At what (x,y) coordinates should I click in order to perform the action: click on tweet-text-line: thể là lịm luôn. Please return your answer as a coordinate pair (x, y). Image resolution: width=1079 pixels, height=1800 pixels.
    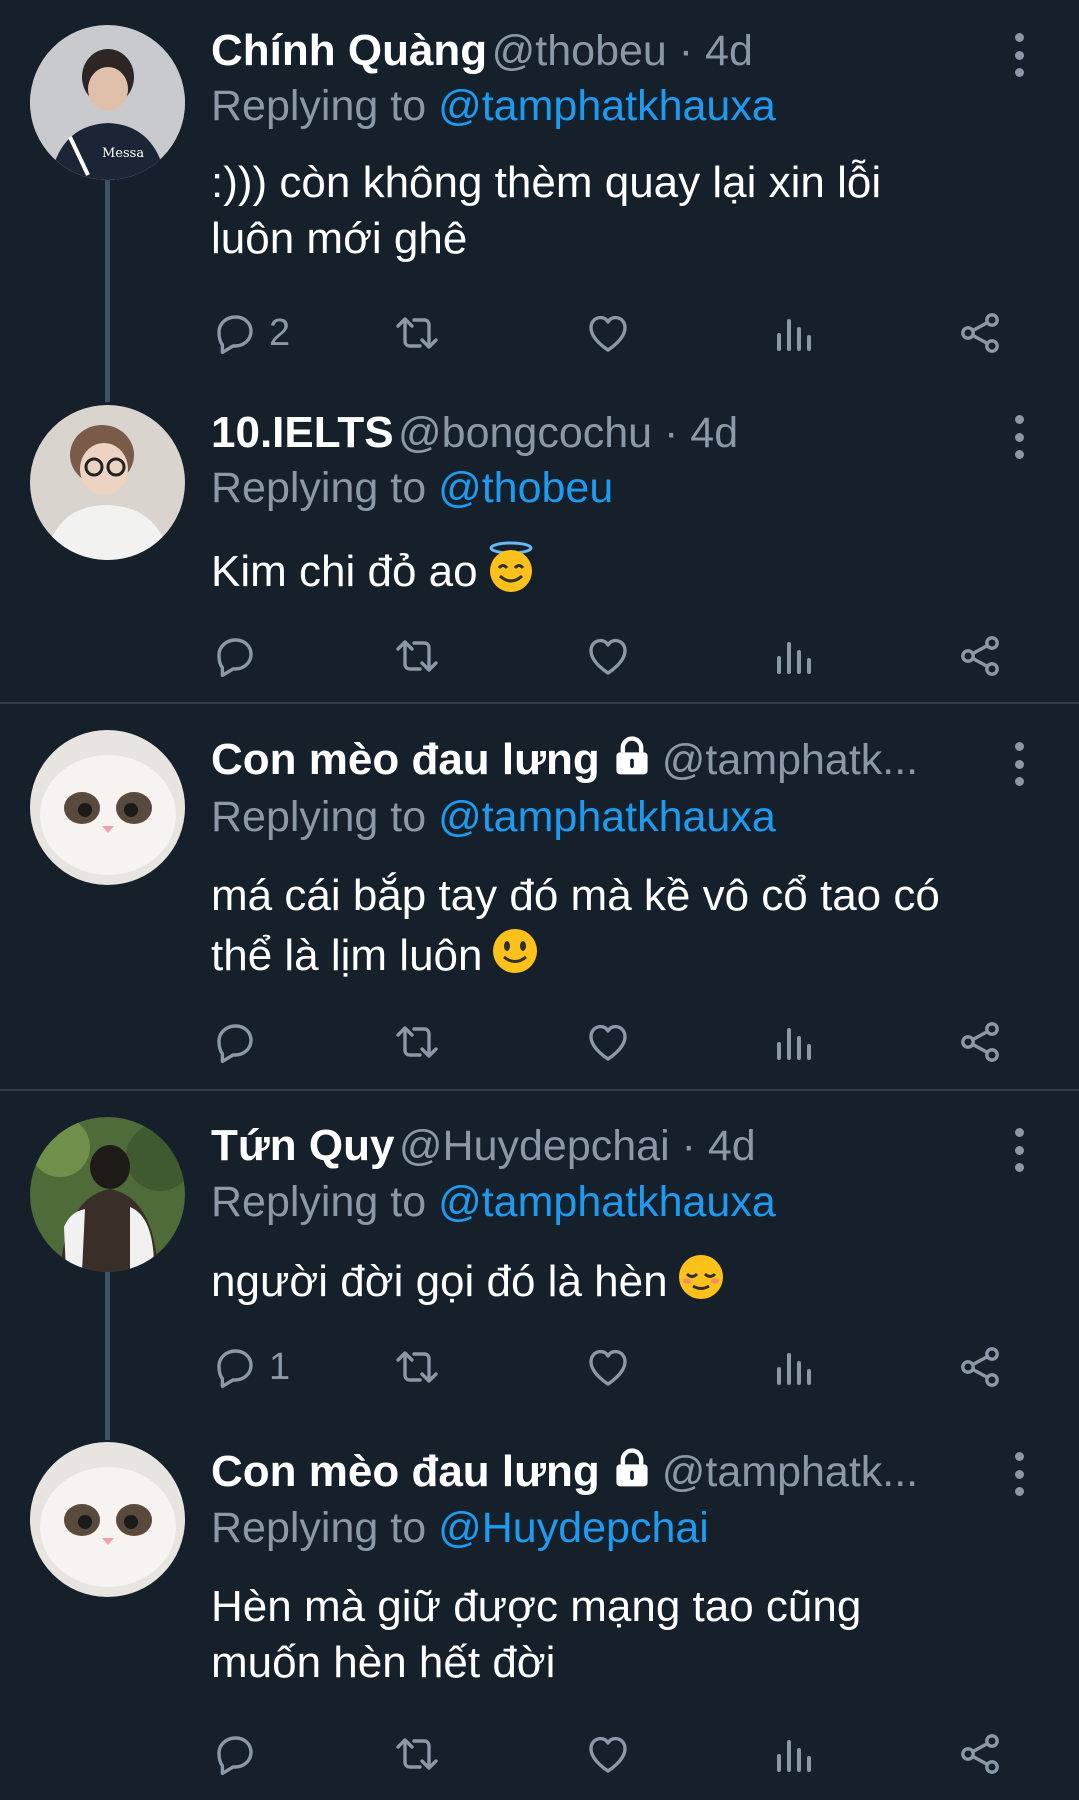
    Looking at the image, I should click on (347, 955).